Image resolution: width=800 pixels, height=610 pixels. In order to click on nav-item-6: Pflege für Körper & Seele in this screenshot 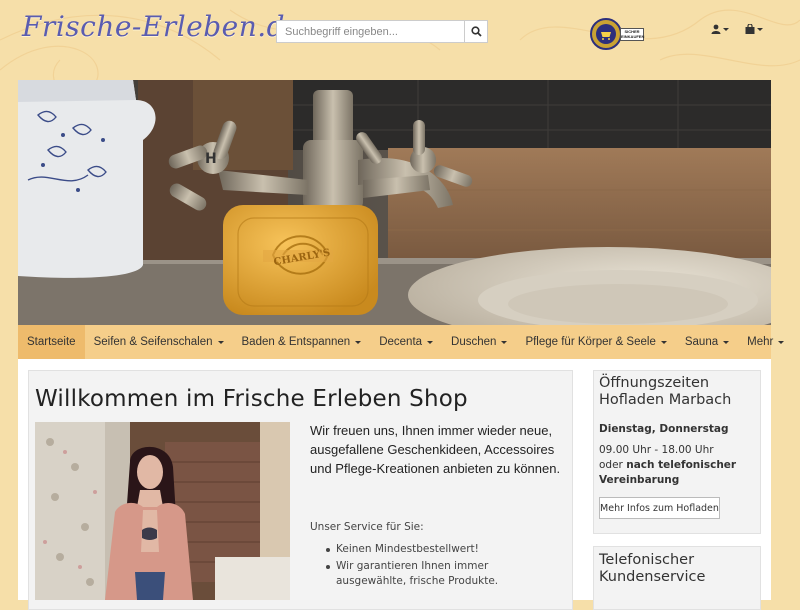, I will do `click(595, 342)`.